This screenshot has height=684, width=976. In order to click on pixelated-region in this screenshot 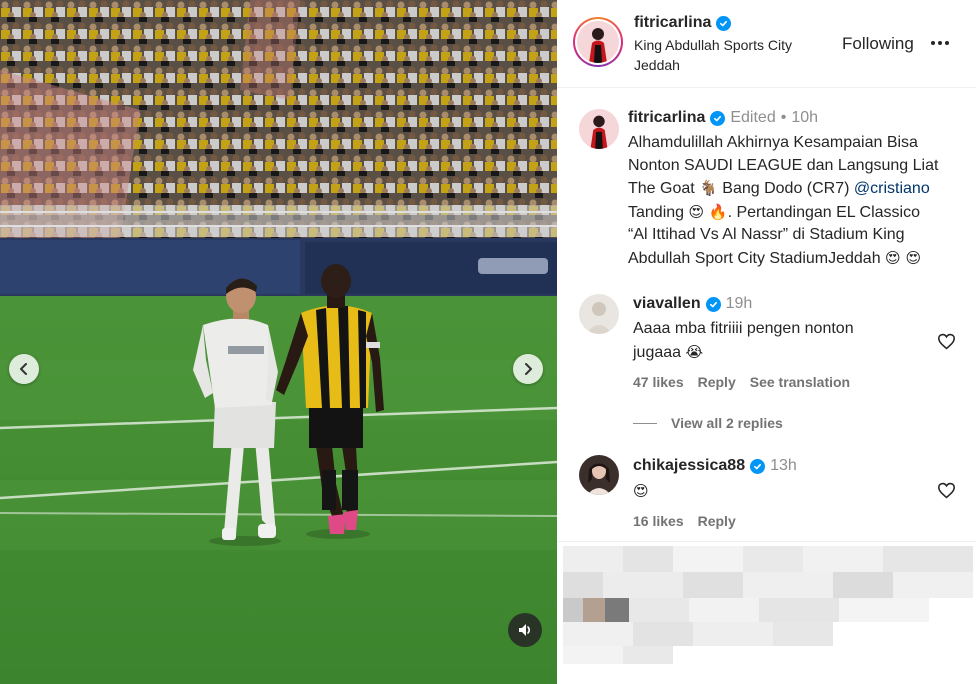, I will do `click(766, 612)`.